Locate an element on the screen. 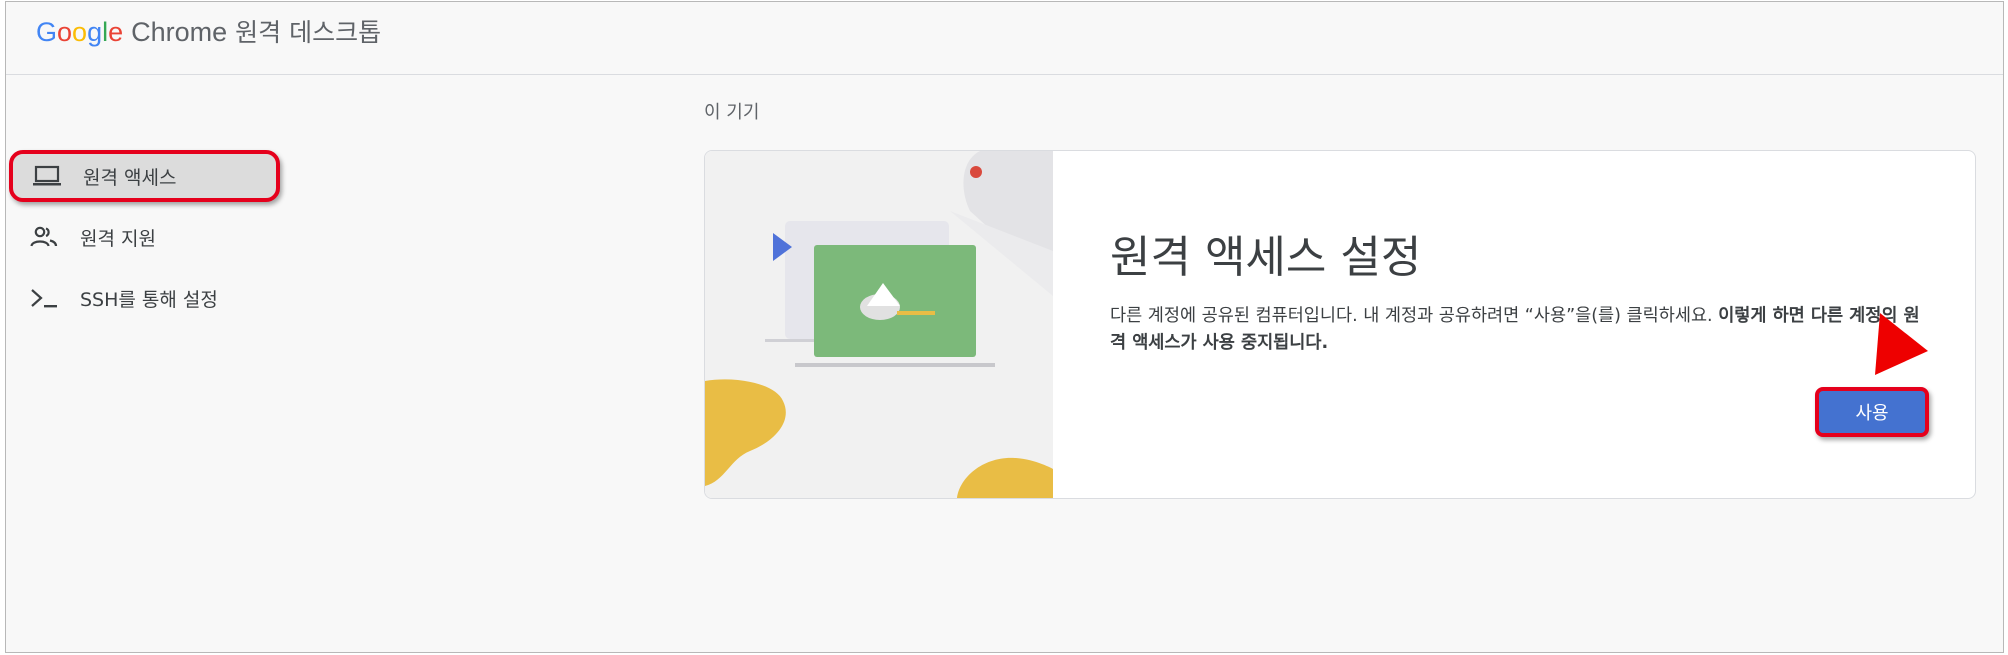 This screenshot has height=655, width=2008. card-title: 원격 액세스 설정 is located at coordinates (1266, 257).